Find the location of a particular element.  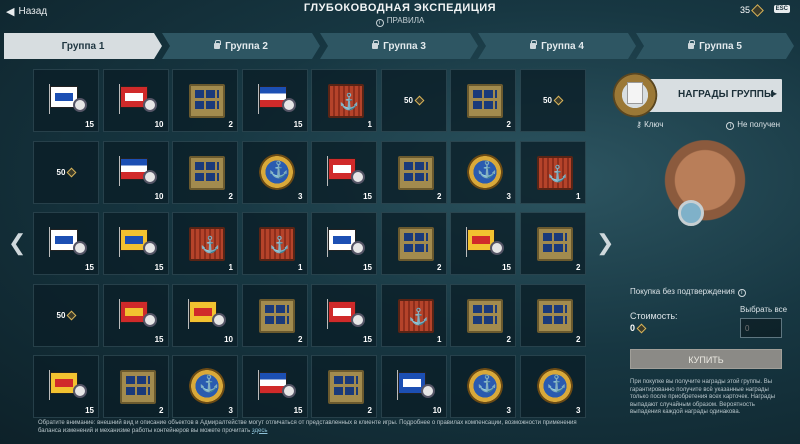

select-all-label: Выбрать все is located at coordinates (763, 309).